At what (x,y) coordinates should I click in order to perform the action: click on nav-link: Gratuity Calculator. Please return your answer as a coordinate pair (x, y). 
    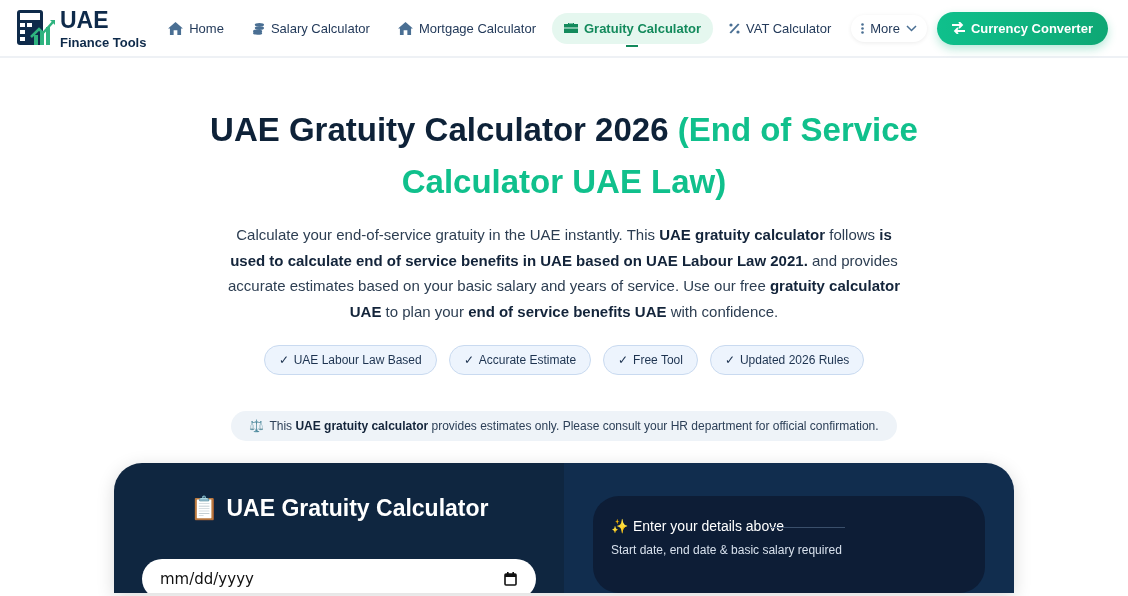
    Looking at the image, I should click on (632, 28).